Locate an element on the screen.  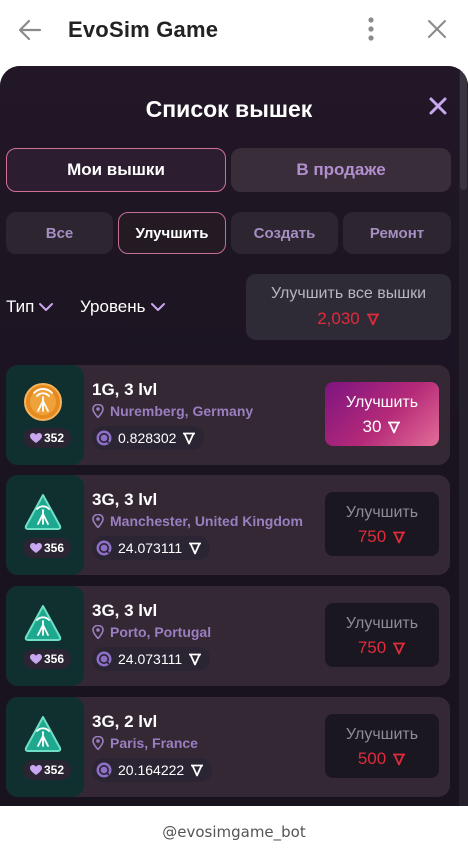
footer: @evosimgame_bot is located at coordinates (234, 827).